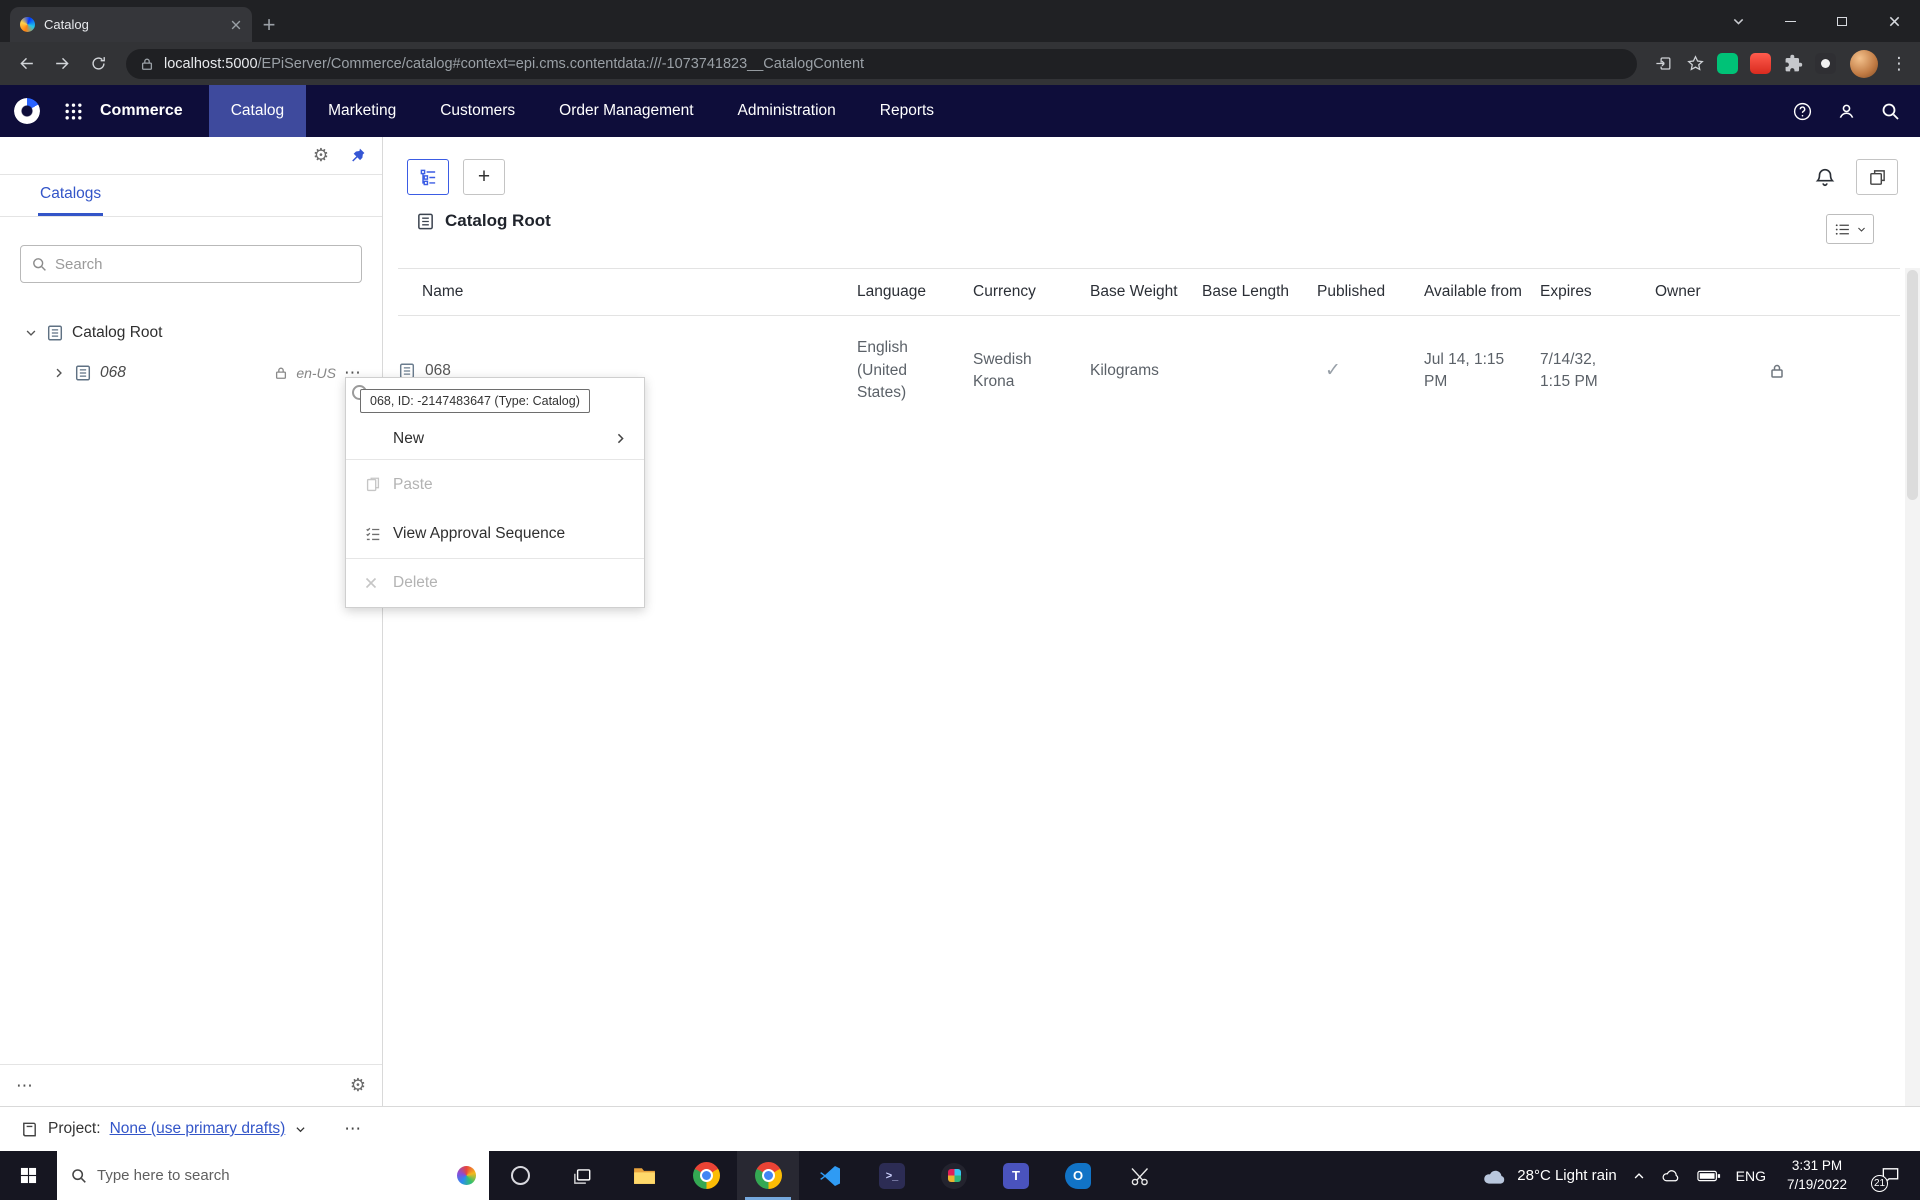 Image resolution: width=1920 pixels, height=1200 pixels. I want to click on global-search-icon, so click(1890, 111).